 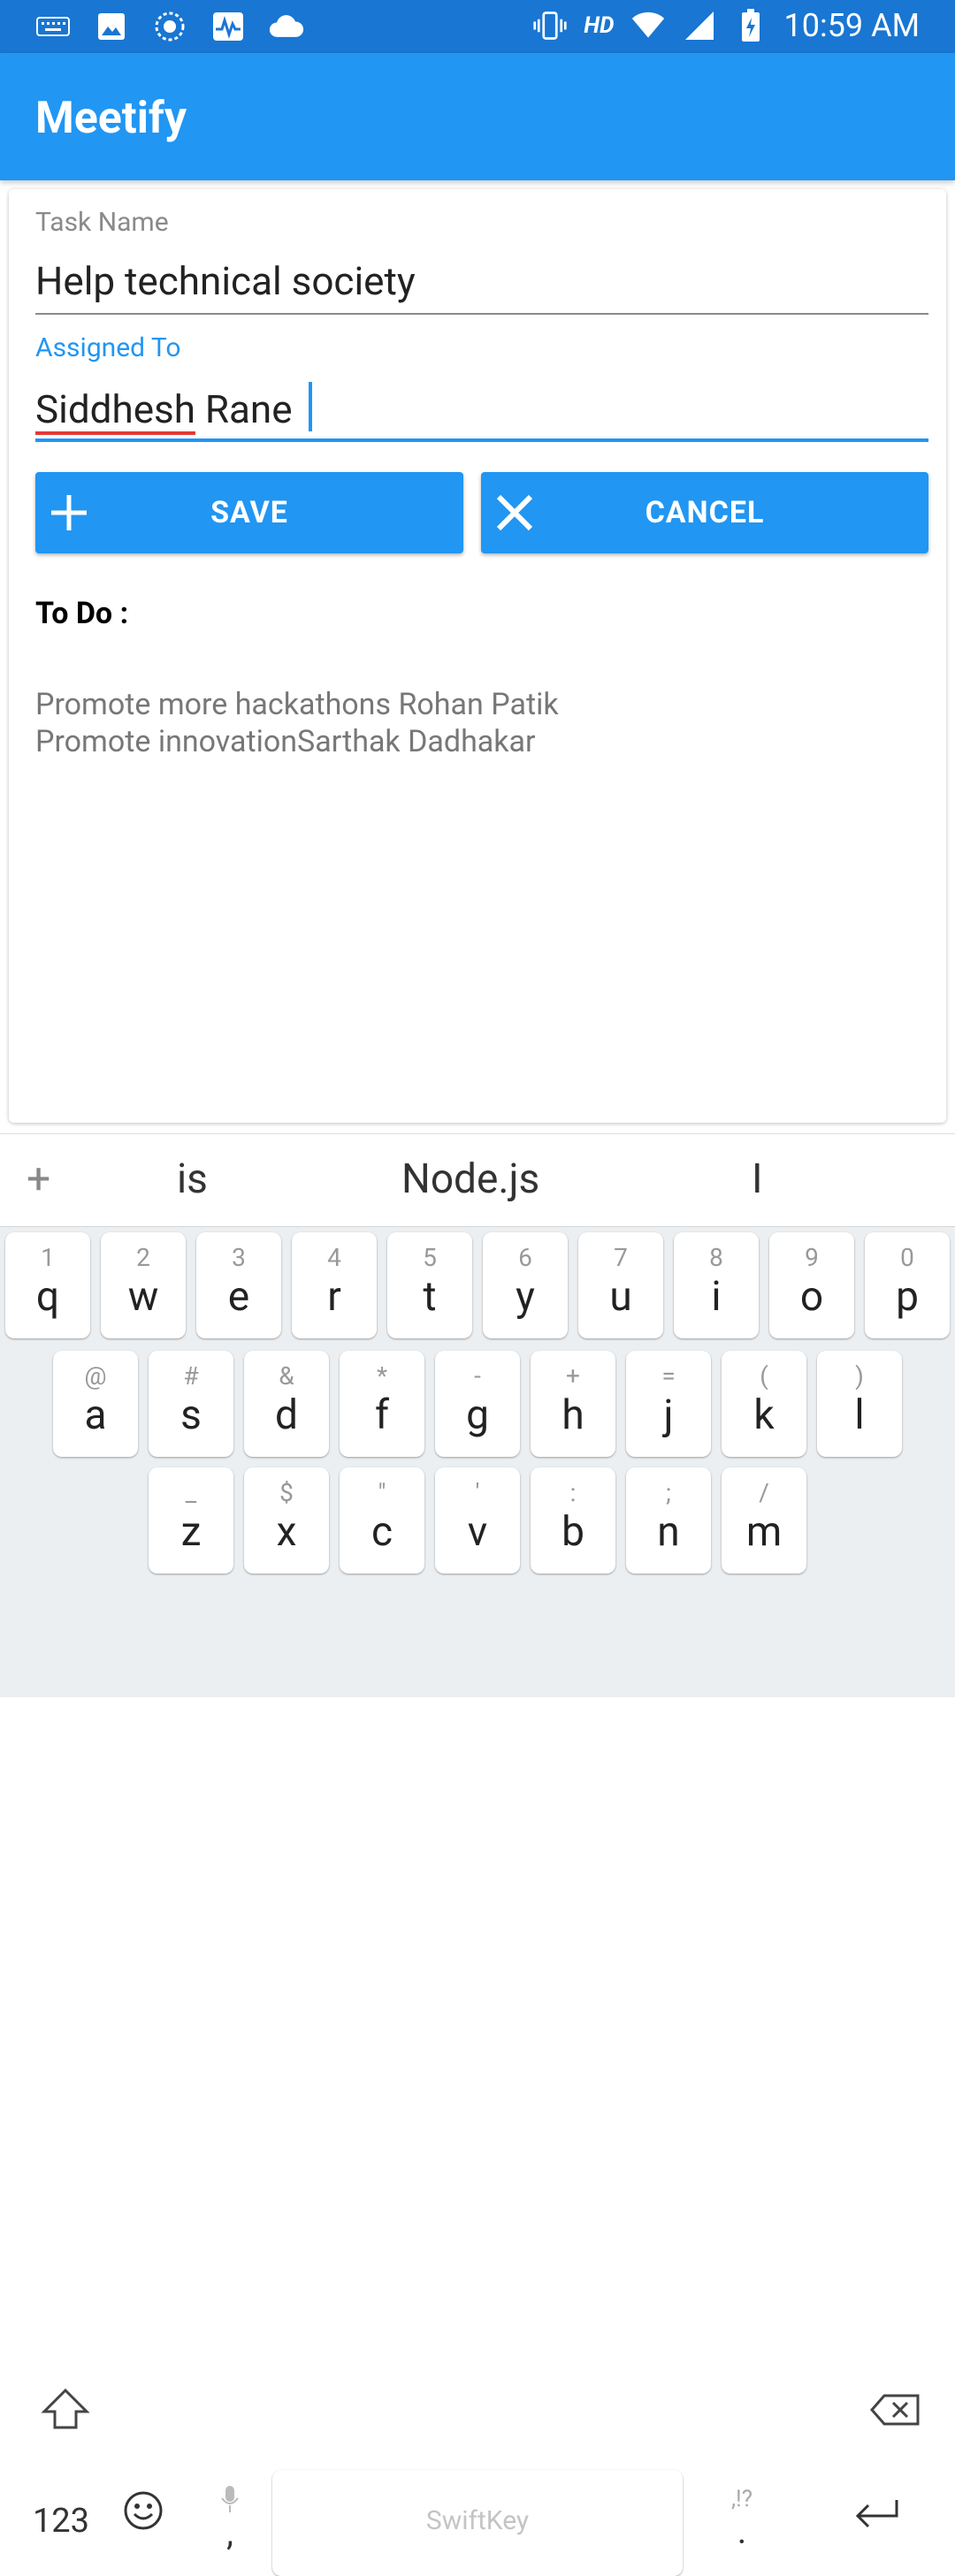 I want to click on emoji-key, so click(x=144, y=2517).